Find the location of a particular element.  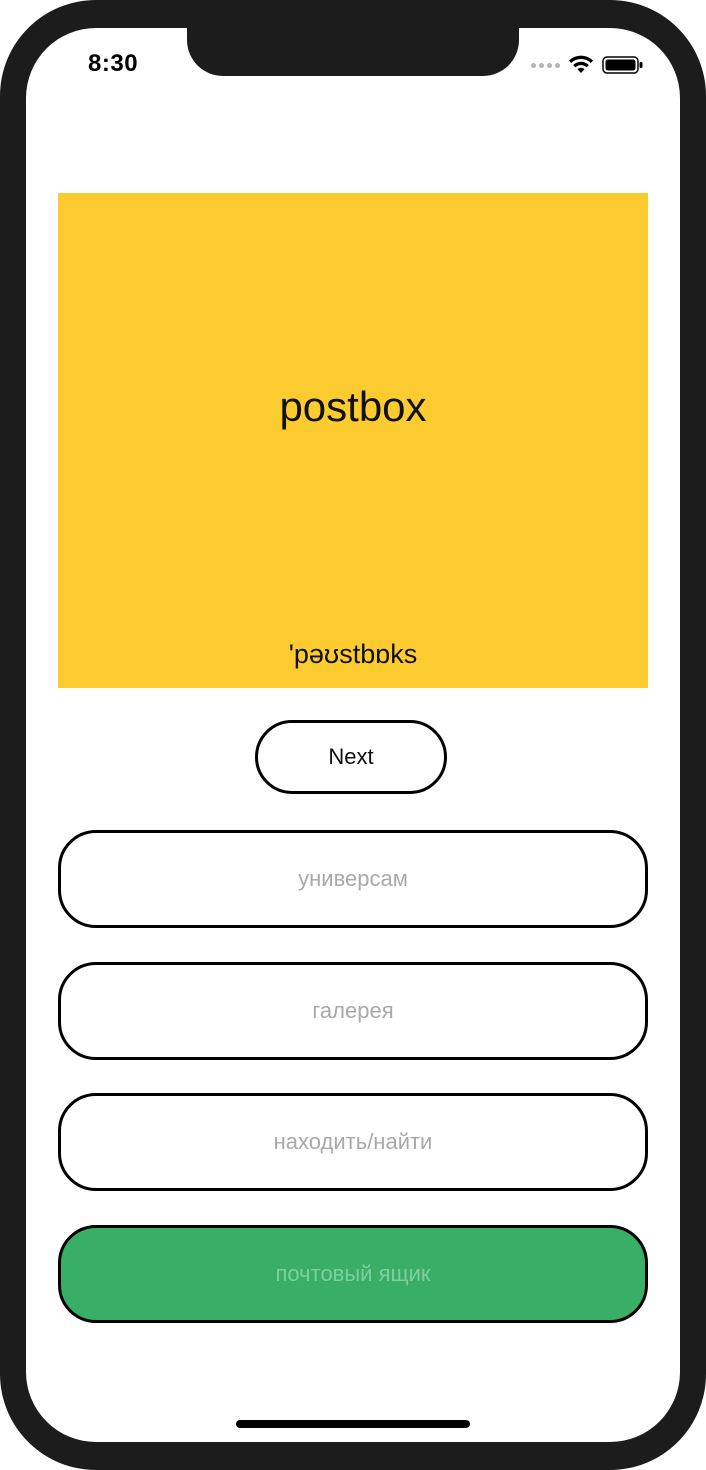

status-time: 8:30 is located at coordinates (113, 63).